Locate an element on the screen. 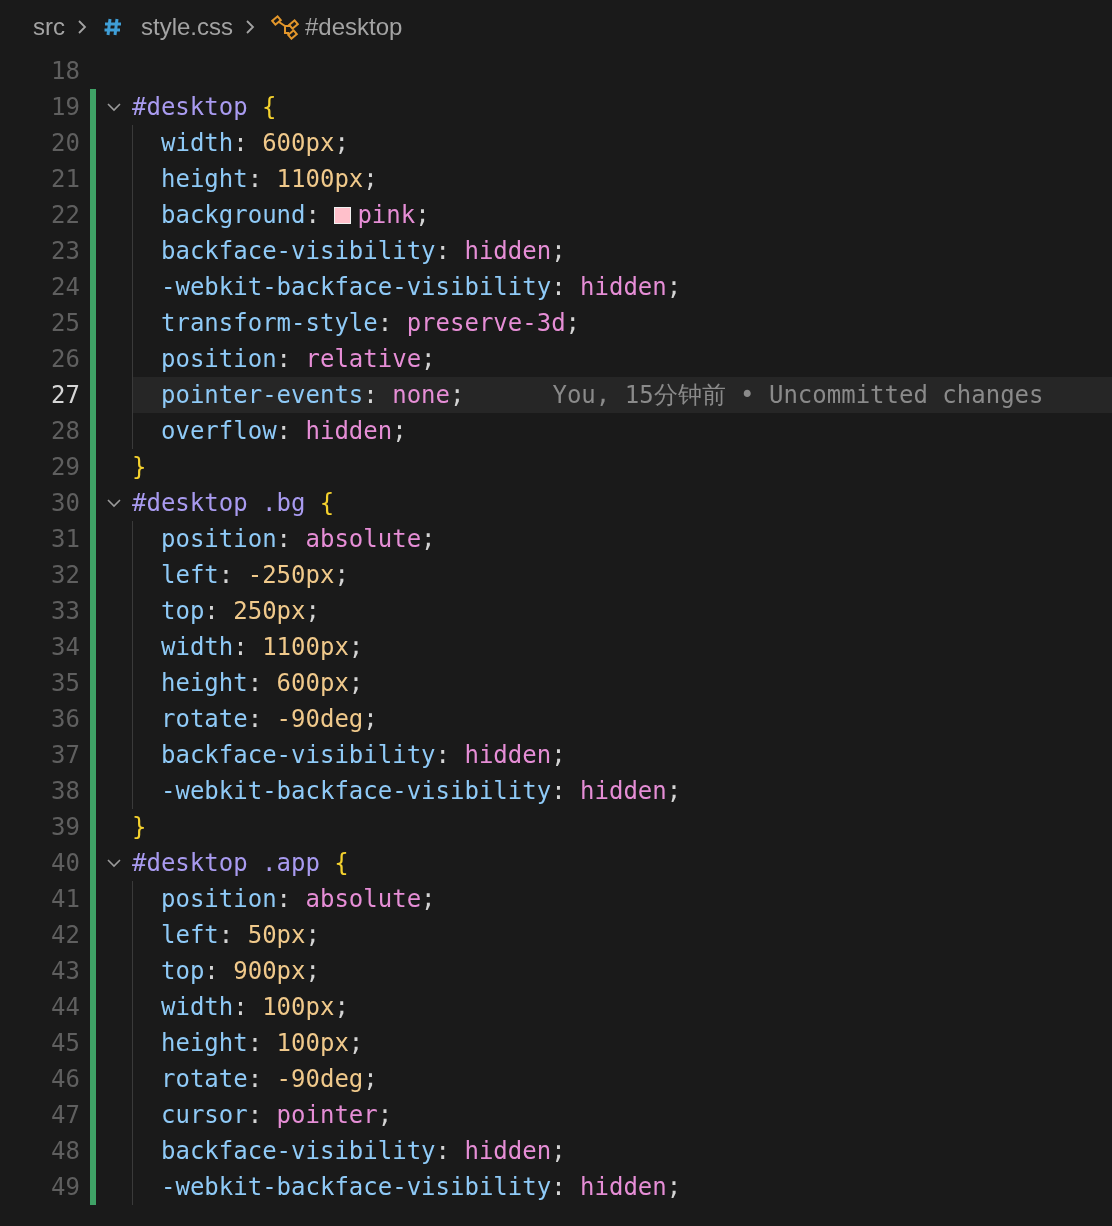  code-text: #desktop .app { is located at coordinates (240, 863).